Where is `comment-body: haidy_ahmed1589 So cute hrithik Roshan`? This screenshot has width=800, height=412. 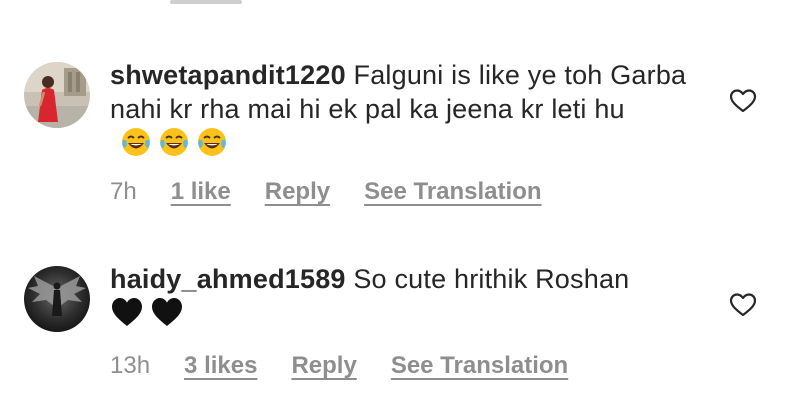 comment-body: haidy_ahmed1589 So cute hrithik Roshan is located at coordinates (405, 297).